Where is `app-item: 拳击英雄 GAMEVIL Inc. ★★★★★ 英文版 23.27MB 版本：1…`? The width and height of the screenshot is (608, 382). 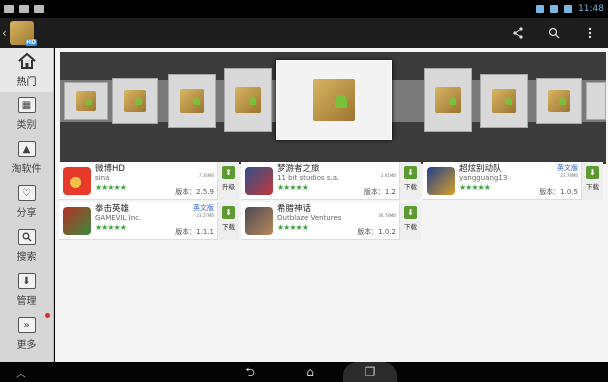
app-item: 拳击英雄 GAMEVIL Inc. ★★★★★ 英文版 23.27MB 版本：1… is located at coordinates (149, 221).